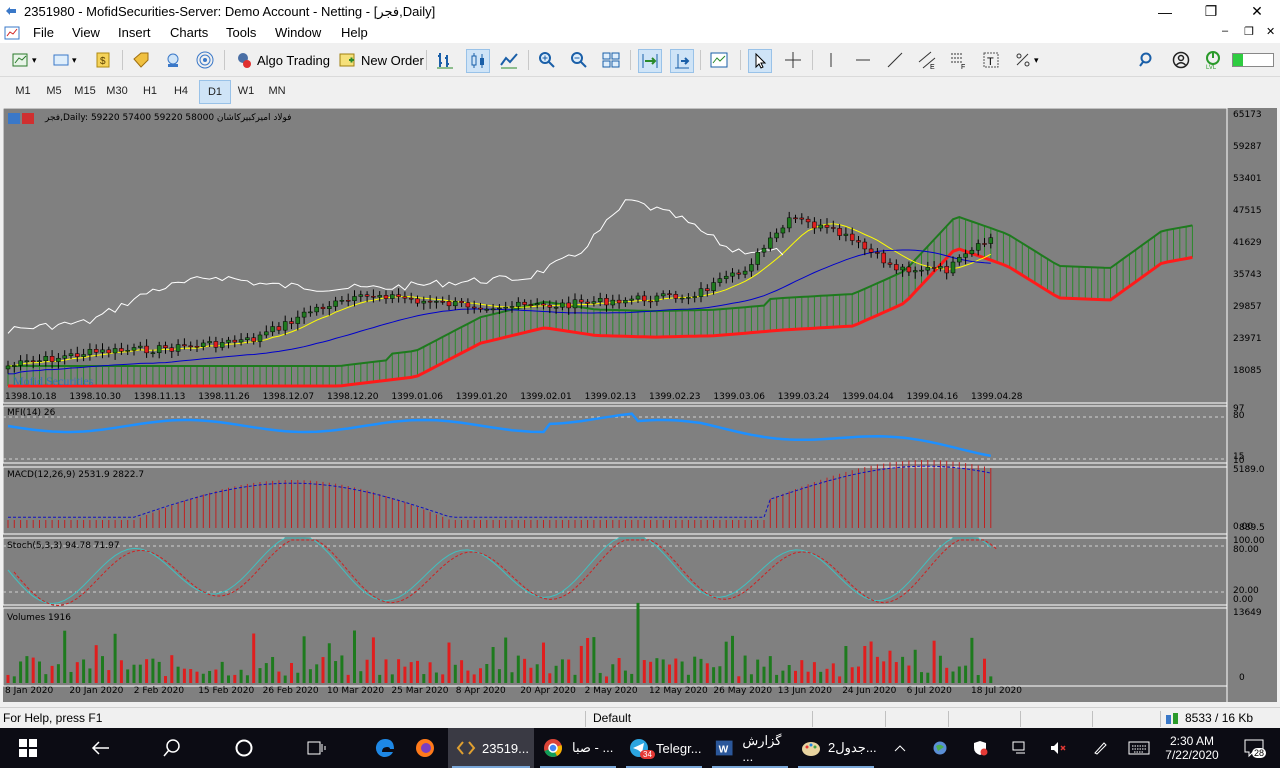 This screenshot has height=768, width=1280. I want to click on menu-window: Window, so click(298, 32).